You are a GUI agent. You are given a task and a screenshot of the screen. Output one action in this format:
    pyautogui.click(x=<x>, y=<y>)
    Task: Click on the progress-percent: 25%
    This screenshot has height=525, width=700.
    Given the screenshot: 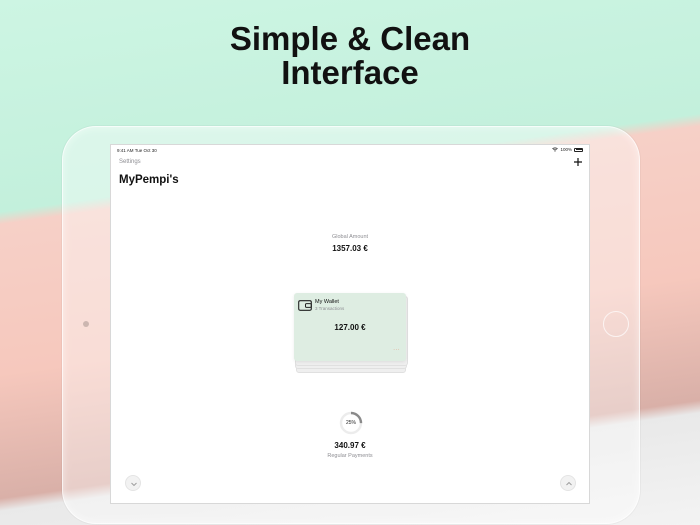 What is the action you would take?
    pyautogui.click(x=350, y=423)
    